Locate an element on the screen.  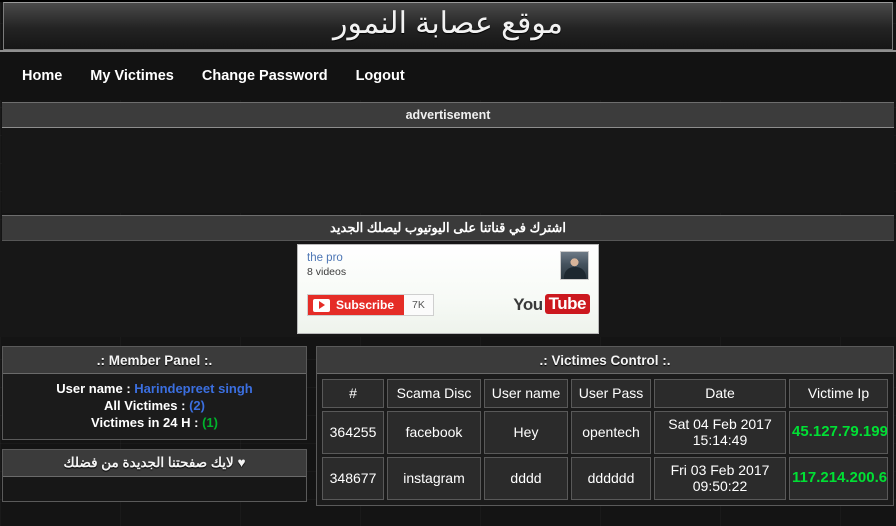
cell-date: Sat 04 Feb 2017 15:14:49 is located at coordinates (720, 432).